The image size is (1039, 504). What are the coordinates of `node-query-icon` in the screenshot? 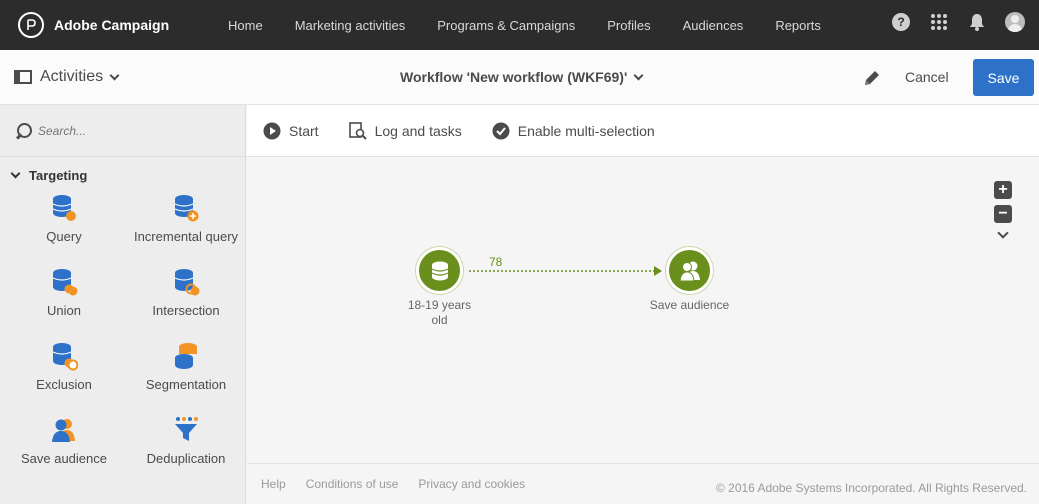 It's located at (439, 270).